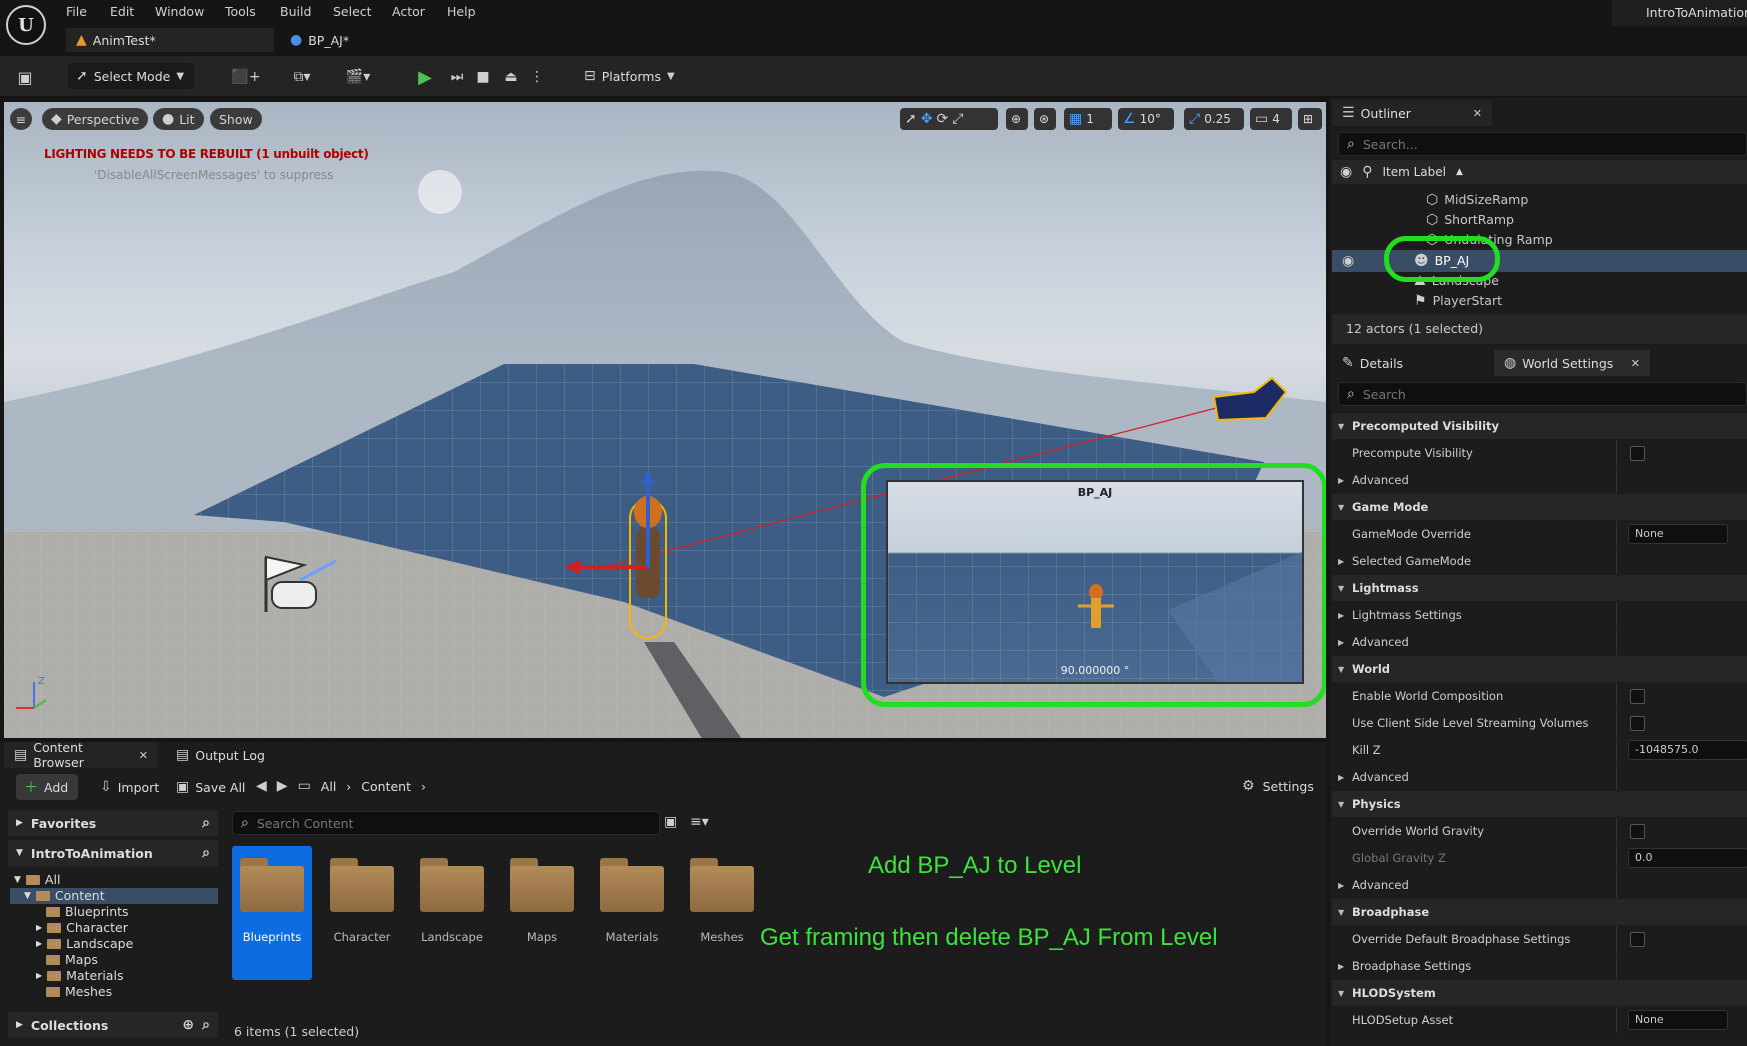 The image size is (1747, 1046). Describe the element at coordinates (425, 77) in the screenshot. I see `play-icon: ▶` at that location.